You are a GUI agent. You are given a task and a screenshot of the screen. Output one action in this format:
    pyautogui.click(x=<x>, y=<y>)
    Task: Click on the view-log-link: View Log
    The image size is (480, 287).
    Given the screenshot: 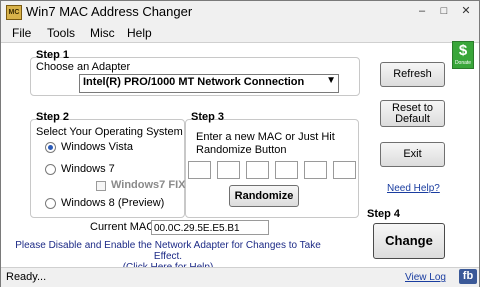 What is the action you would take?
    pyautogui.click(x=425, y=277)
    